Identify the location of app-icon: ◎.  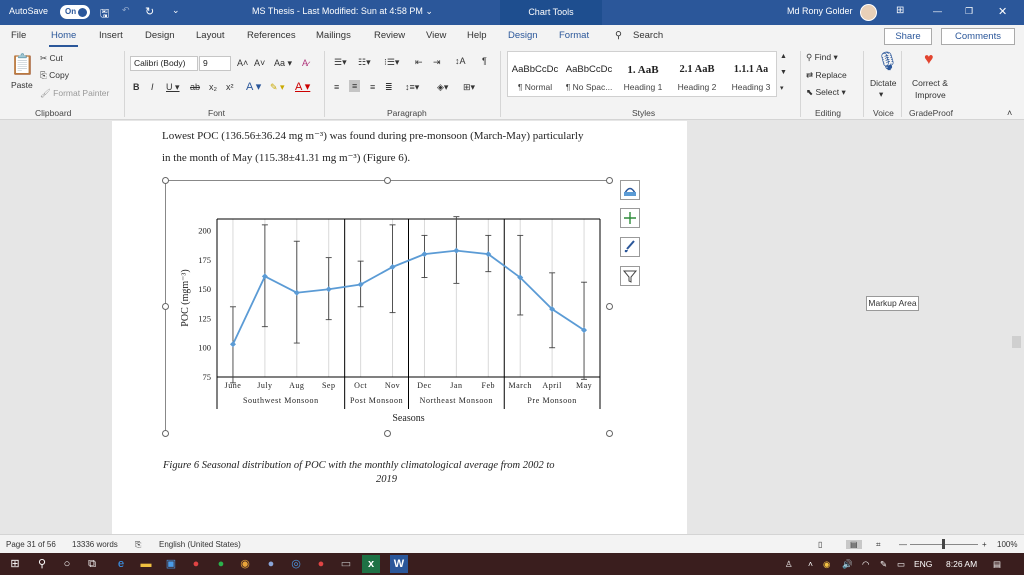
(296, 564).